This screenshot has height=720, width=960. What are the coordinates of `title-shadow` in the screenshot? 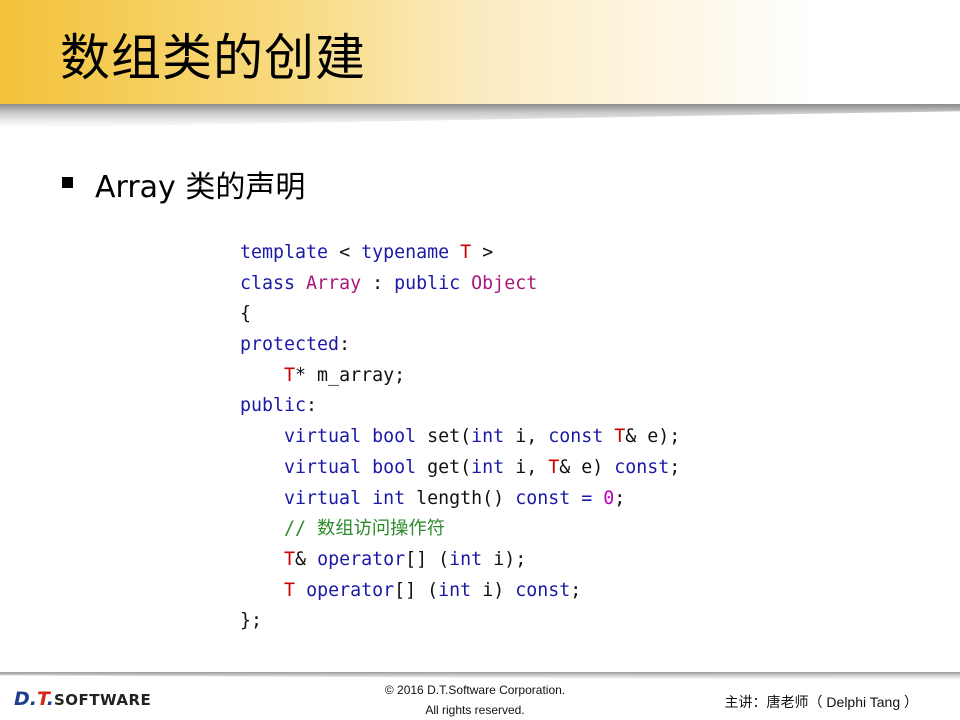 It's located at (480, 116).